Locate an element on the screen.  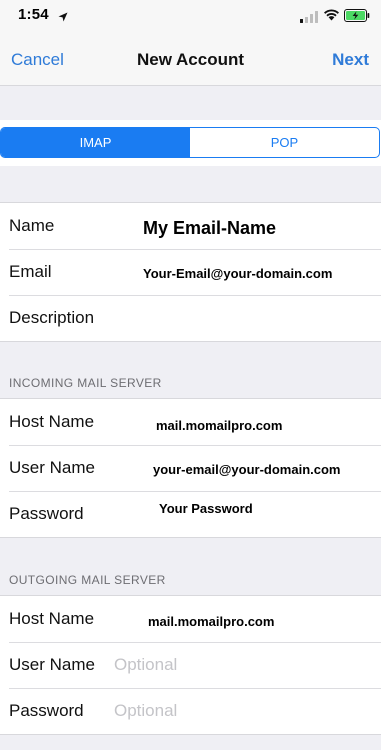
email-row: Email Your-Email@your-domain.com is located at coordinates (190, 272).